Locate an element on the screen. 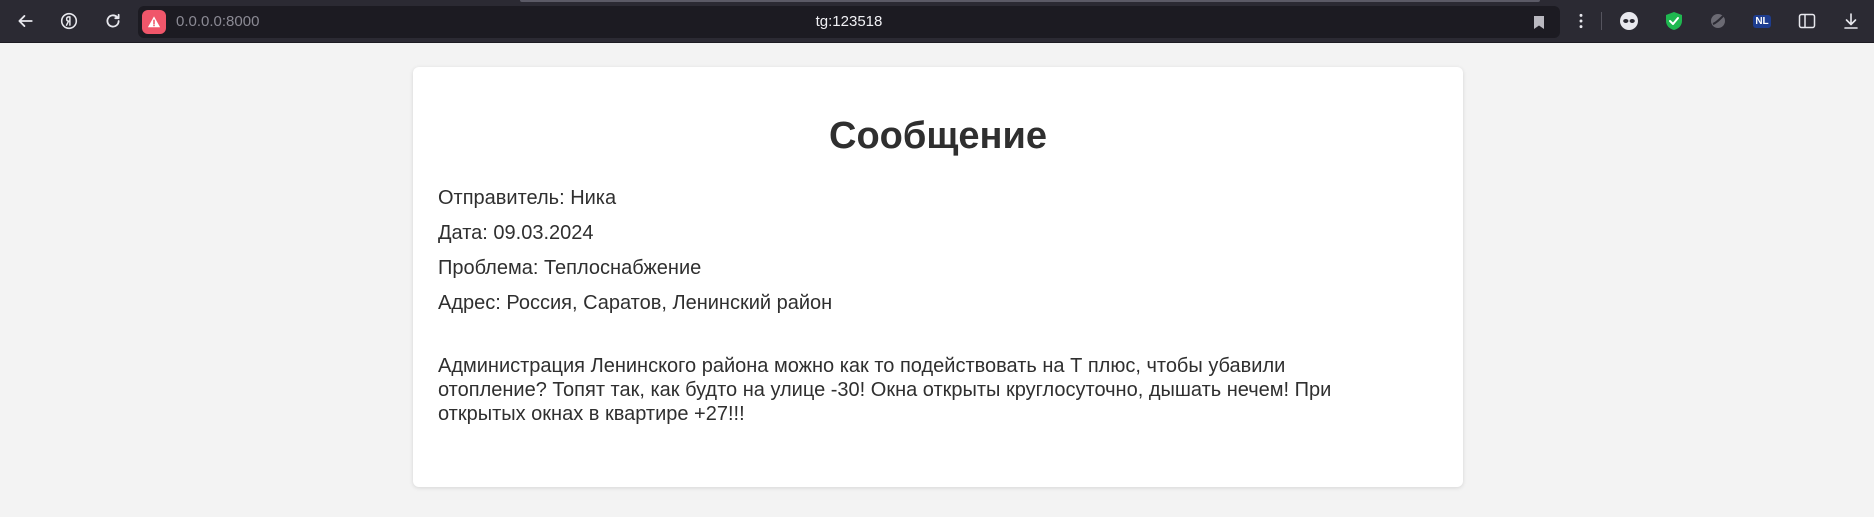 The image size is (1874, 517). sidebar-icon is located at coordinates (1807, 21).